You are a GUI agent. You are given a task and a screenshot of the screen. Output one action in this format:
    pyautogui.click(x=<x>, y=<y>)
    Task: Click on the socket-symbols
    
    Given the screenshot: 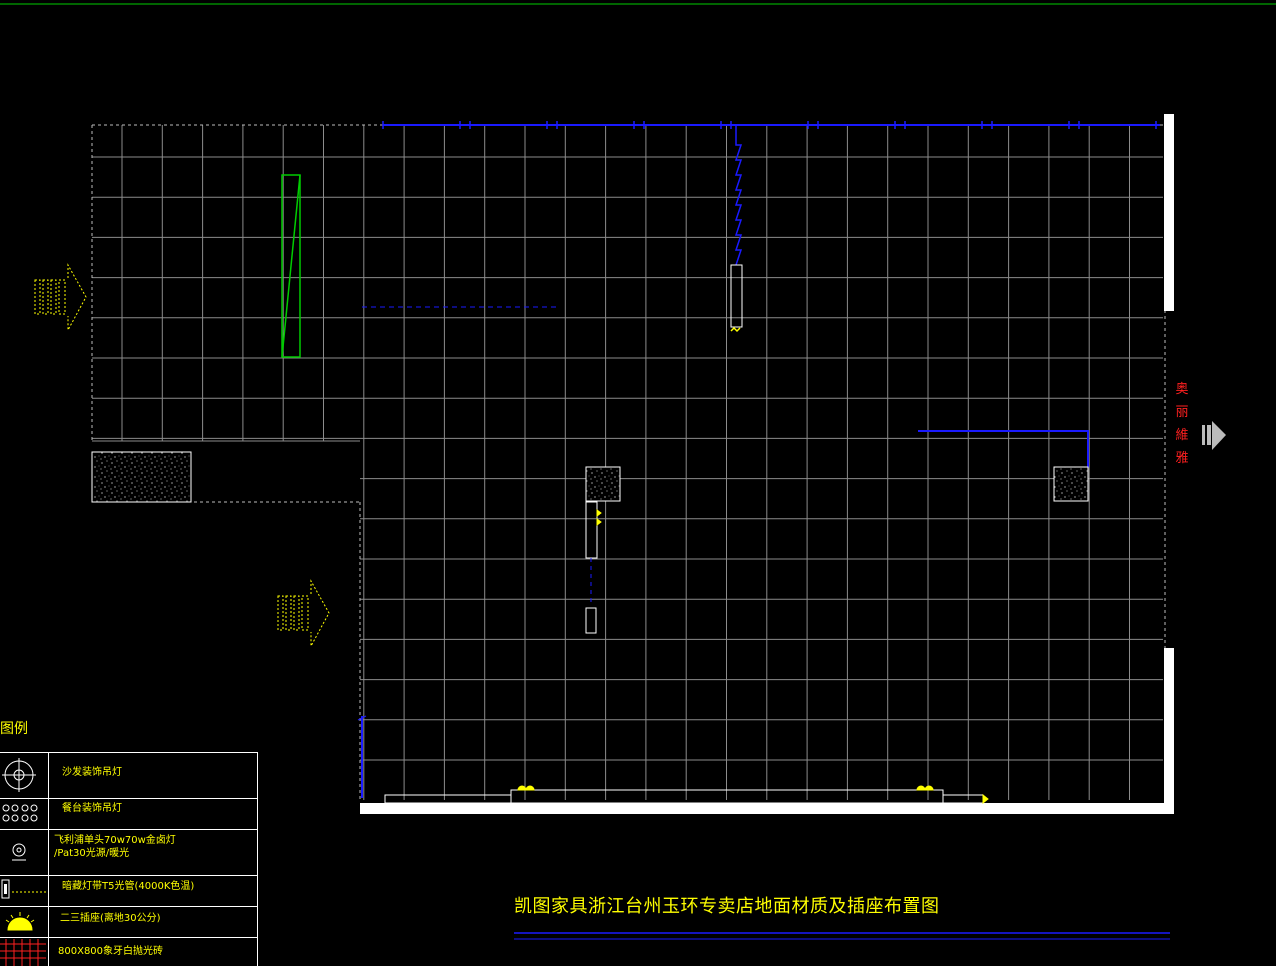 What is the action you would take?
    pyautogui.click(x=753, y=657)
    